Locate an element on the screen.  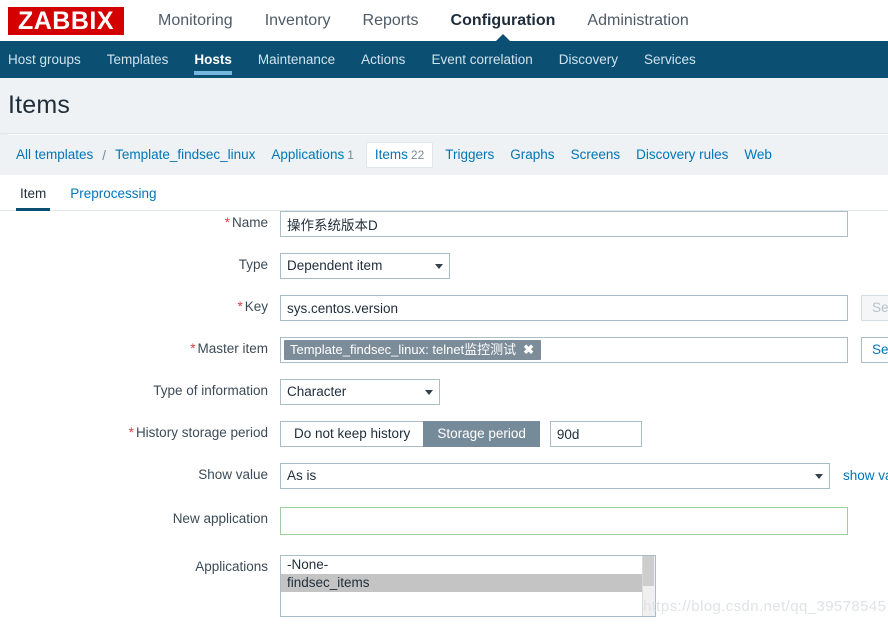
show-value-select-wrapper: As is is located at coordinates (555, 476).